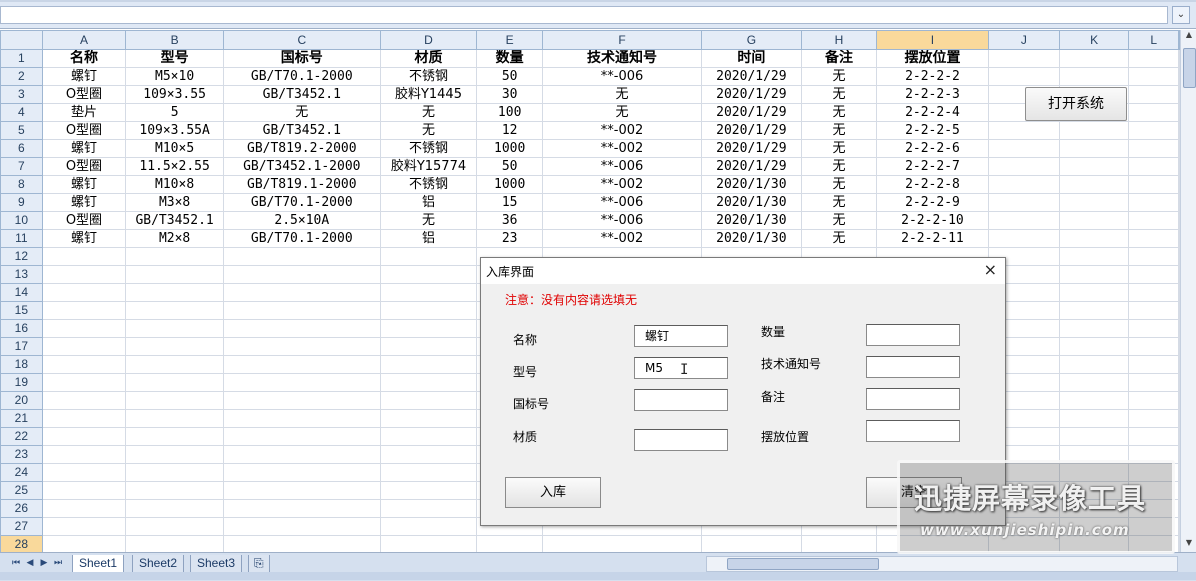 The width and height of the screenshot is (1196, 581). What do you see at coordinates (174, 58) in the screenshot?
I see `column-title-cell: 型号` at bounding box center [174, 58].